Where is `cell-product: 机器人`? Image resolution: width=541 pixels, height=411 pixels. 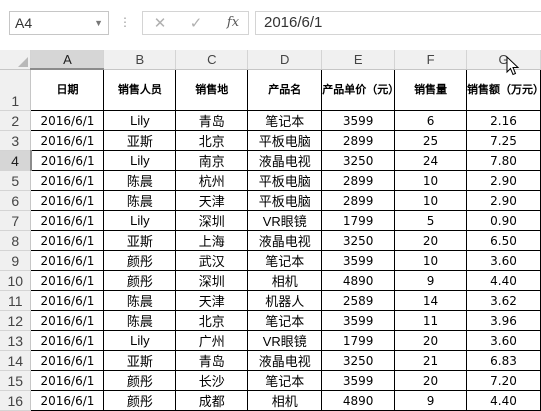 cell-product: 机器人 is located at coordinates (285, 300).